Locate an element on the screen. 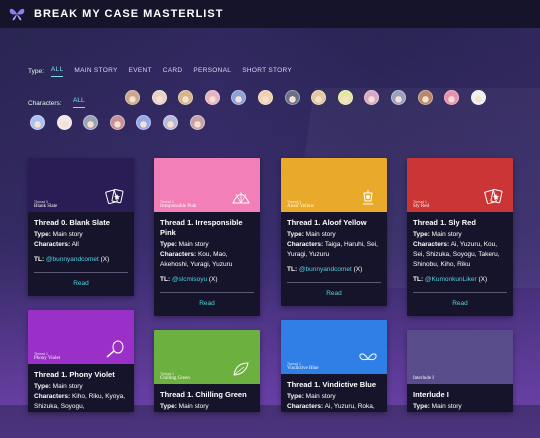 This screenshot has height=438, width=540. cards-icon is located at coordinates (114, 196).